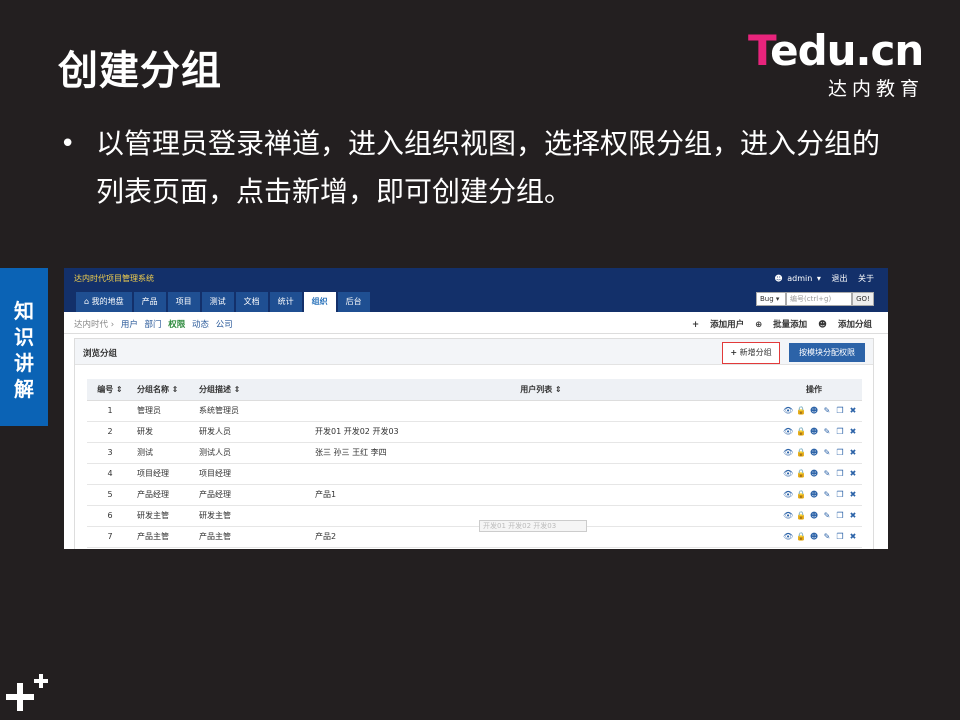 The width and height of the screenshot is (960, 720). I want to click on add-group-button: ☻ 添加分组, so click(845, 325).